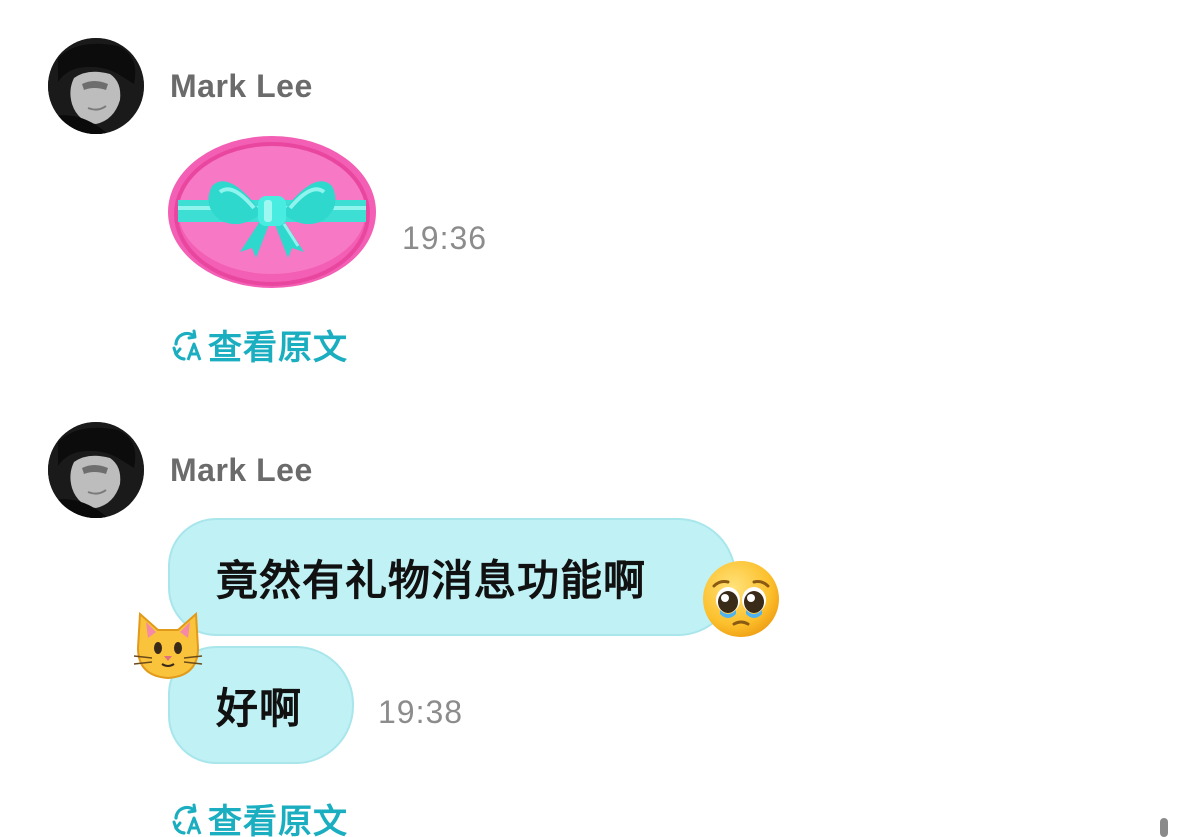 This screenshot has height=837, width=1179. I want to click on message-text: 好啊, so click(259, 708).